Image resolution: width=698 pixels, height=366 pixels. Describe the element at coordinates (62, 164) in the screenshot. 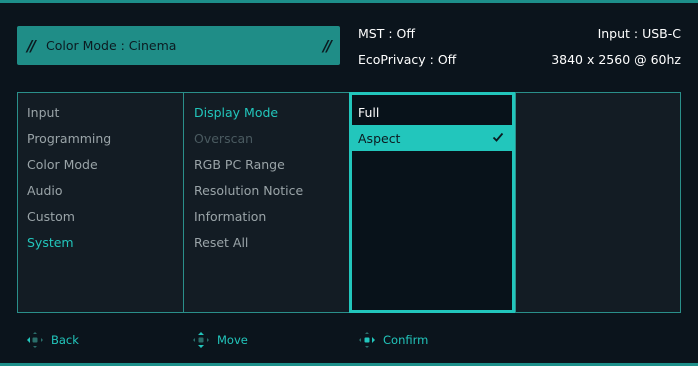

I see `menu-item-color-mode: Color Mode` at that location.